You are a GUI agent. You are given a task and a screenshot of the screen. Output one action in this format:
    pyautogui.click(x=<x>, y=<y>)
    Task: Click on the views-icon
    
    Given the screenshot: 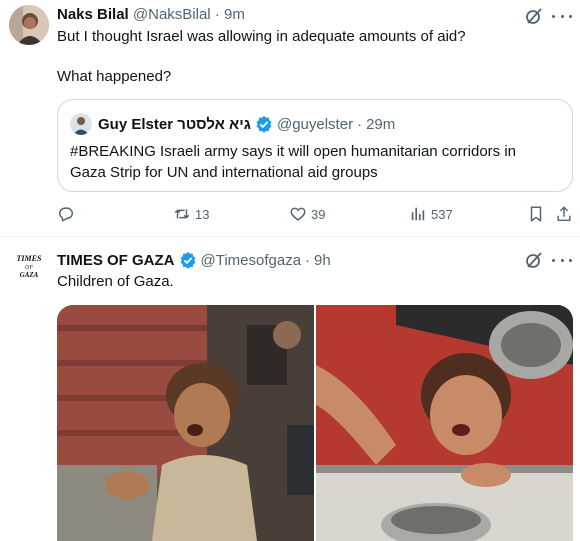 What is the action you would take?
    pyautogui.click(x=418, y=214)
    